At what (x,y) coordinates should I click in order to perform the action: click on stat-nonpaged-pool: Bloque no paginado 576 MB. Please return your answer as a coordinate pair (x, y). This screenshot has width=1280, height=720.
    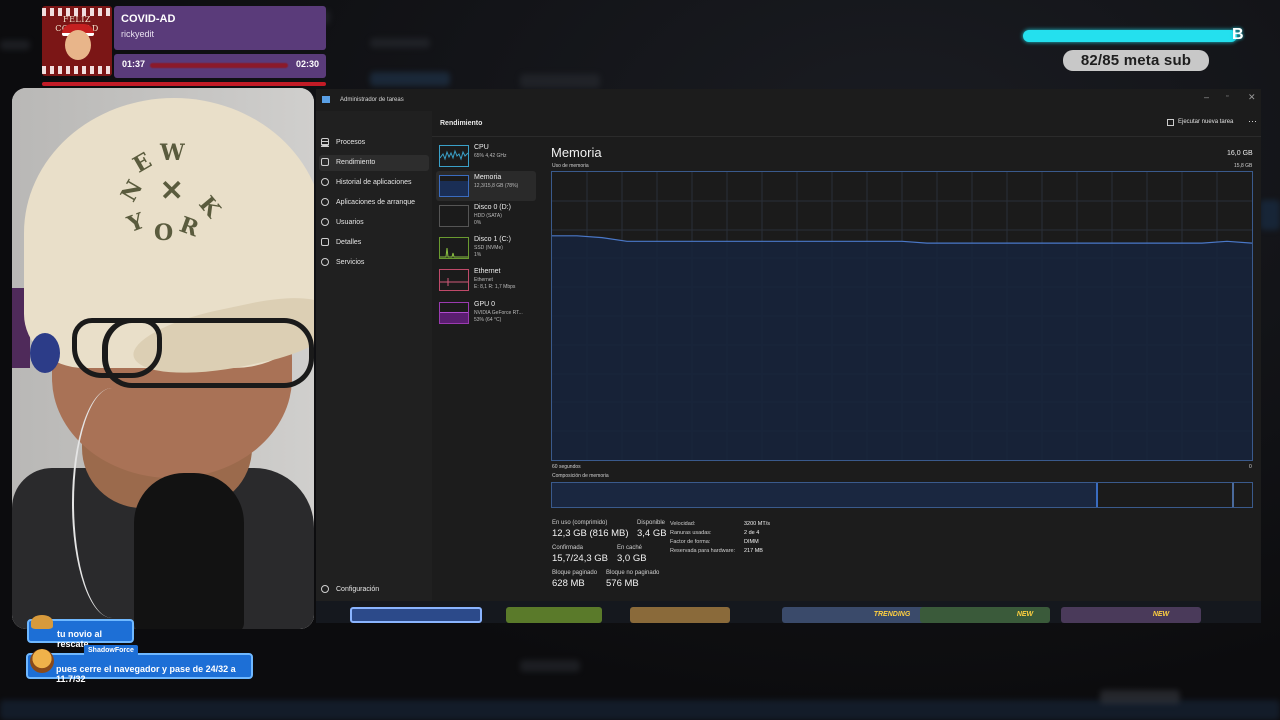
    Looking at the image, I should click on (633, 579).